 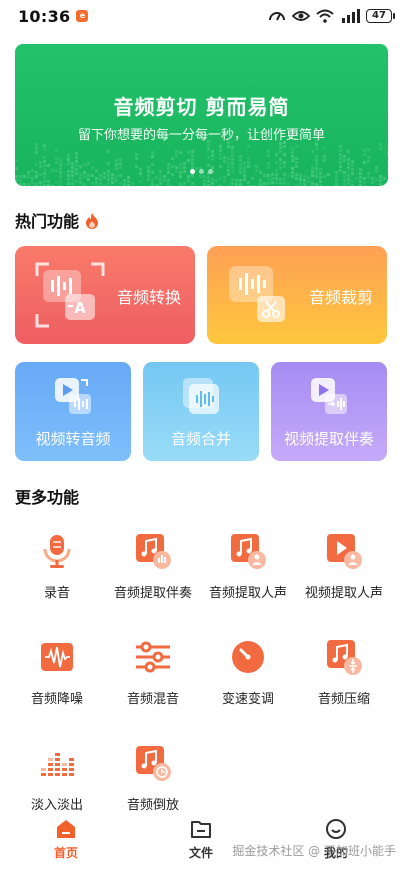 I want to click on audio-denoise-label: 音频降噪, so click(x=56, y=699).